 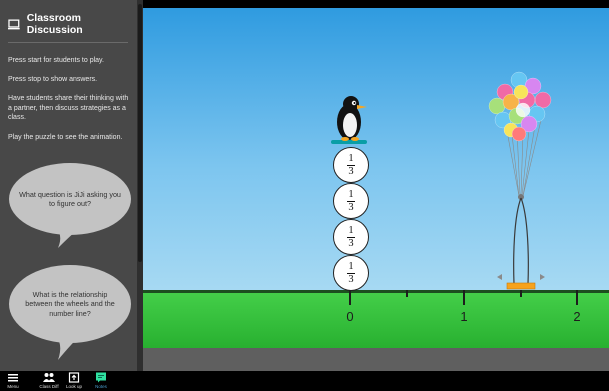 What do you see at coordinates (464, 316) in the screenshot?
I see `number-label-1: 1` at bounding box center [464, 316].